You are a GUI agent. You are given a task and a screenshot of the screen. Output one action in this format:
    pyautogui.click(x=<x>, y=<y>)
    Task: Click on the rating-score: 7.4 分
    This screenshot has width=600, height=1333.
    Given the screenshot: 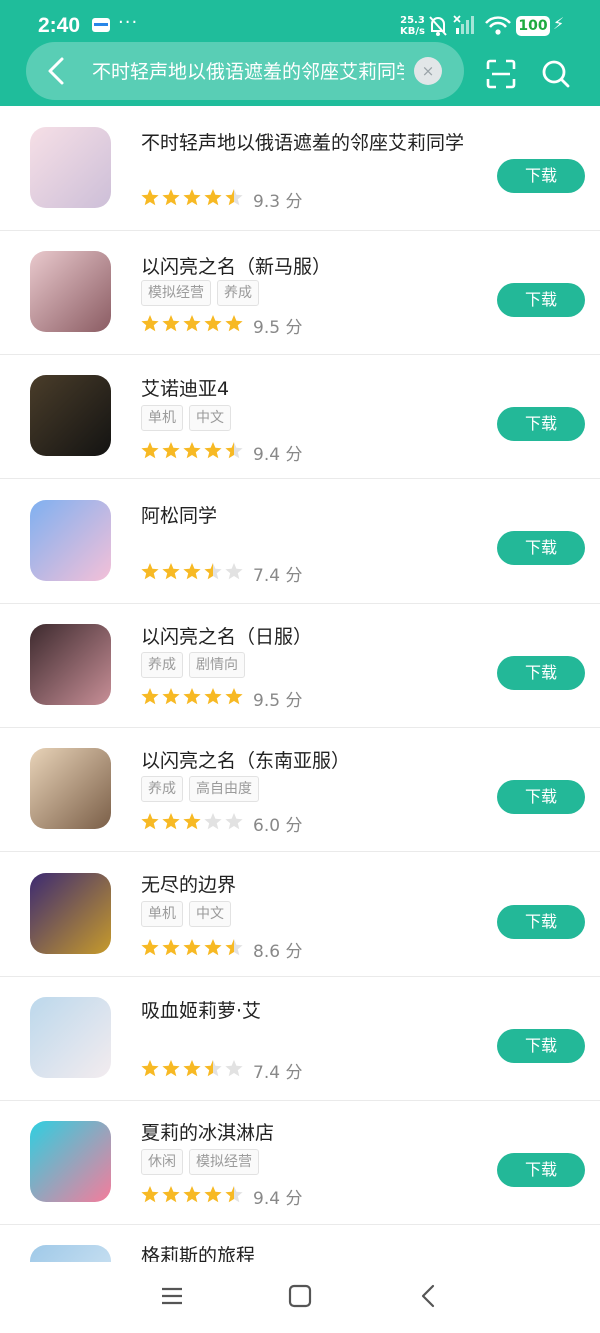 What is the action you would take?
    pyautogui.click(x=278, y=1073)
    